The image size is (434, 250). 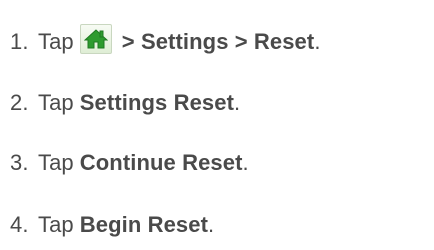 I want to click on instruction-step-3: 3. Tap Continue Reset ., so click(x=129, y=163).